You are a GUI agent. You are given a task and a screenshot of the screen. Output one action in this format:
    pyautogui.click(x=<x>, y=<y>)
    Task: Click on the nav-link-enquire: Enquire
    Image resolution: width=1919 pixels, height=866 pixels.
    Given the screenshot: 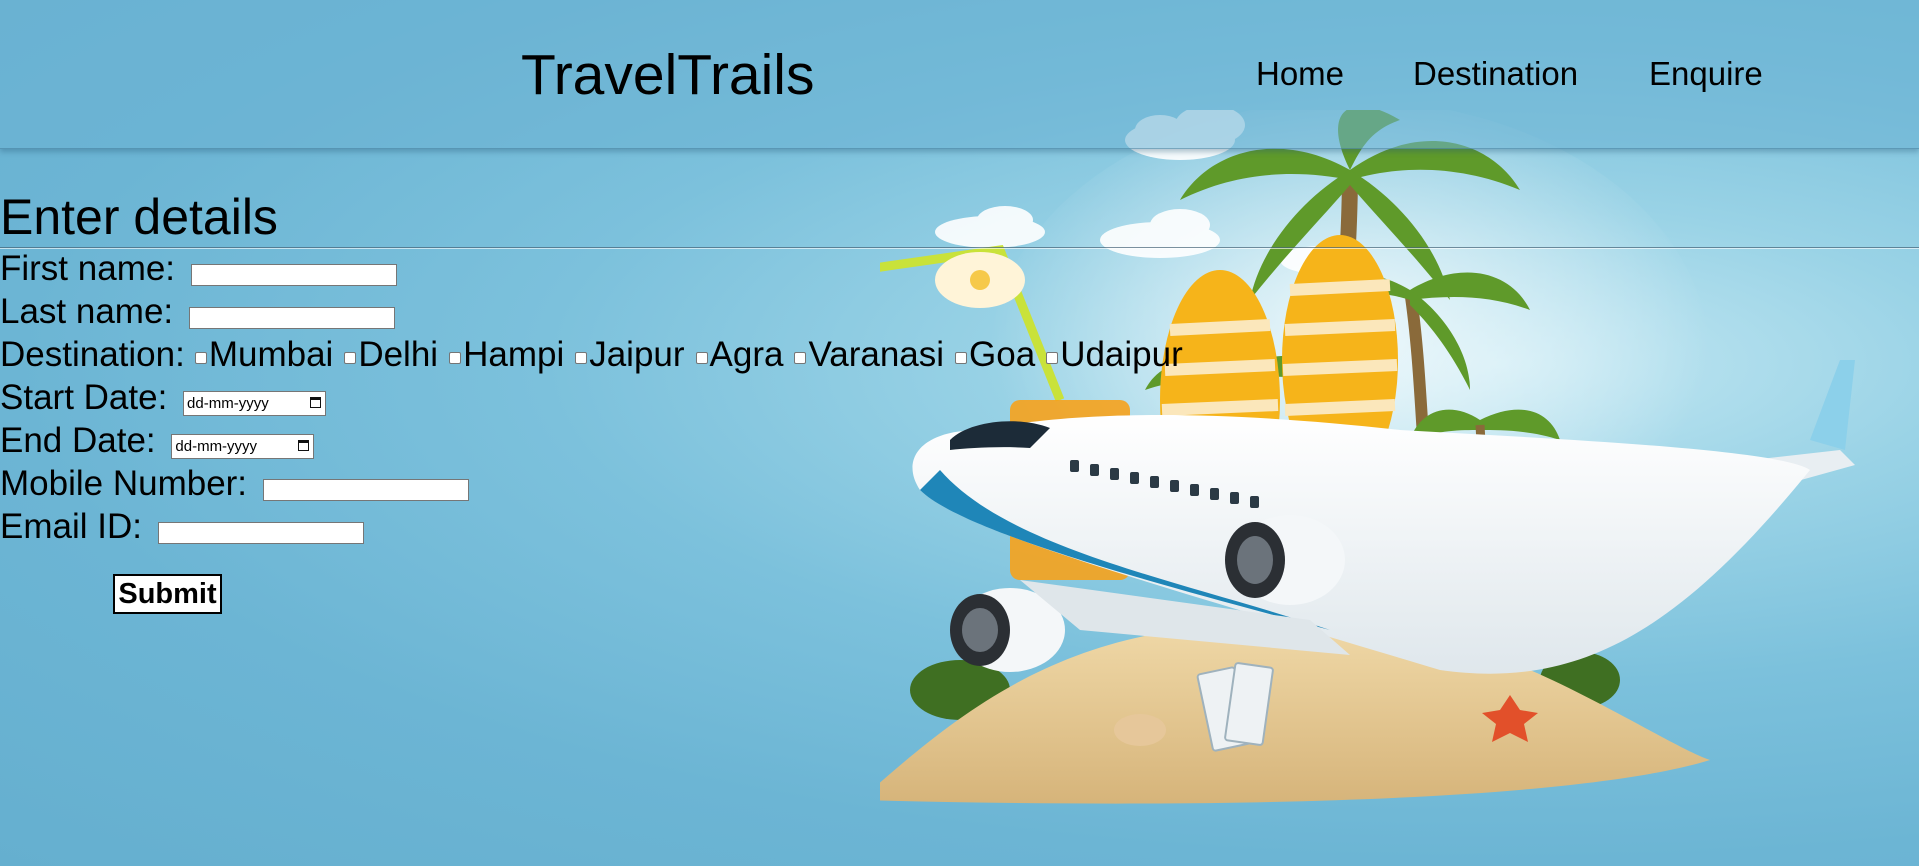 What is the action you would take?
    pyautogui.click(x=1706, y=74)
    